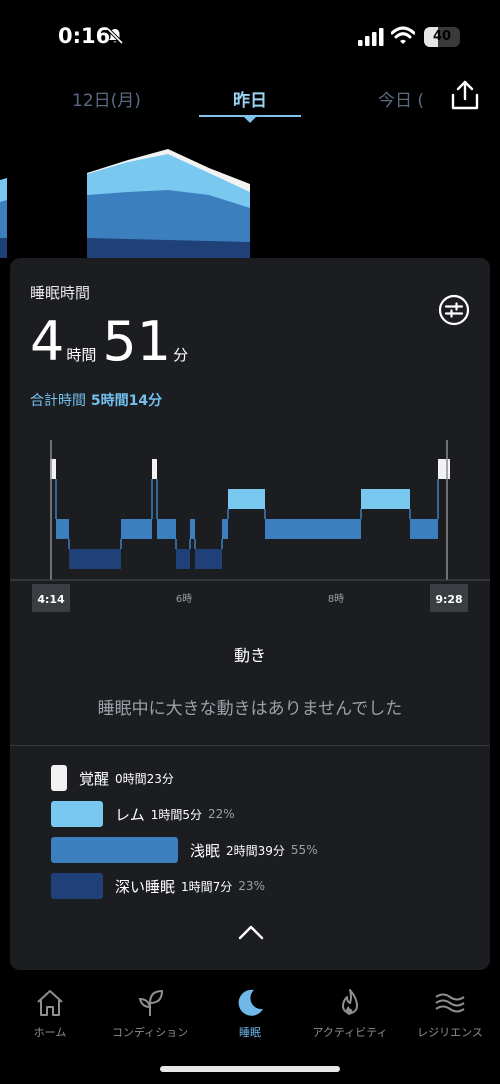 Image resolution: width=500 pixels, height=1084 pixels. What do you see at coordinates (250, 119) in the screenshot?
I see `tab-caret` at bounding box center [250, 119].